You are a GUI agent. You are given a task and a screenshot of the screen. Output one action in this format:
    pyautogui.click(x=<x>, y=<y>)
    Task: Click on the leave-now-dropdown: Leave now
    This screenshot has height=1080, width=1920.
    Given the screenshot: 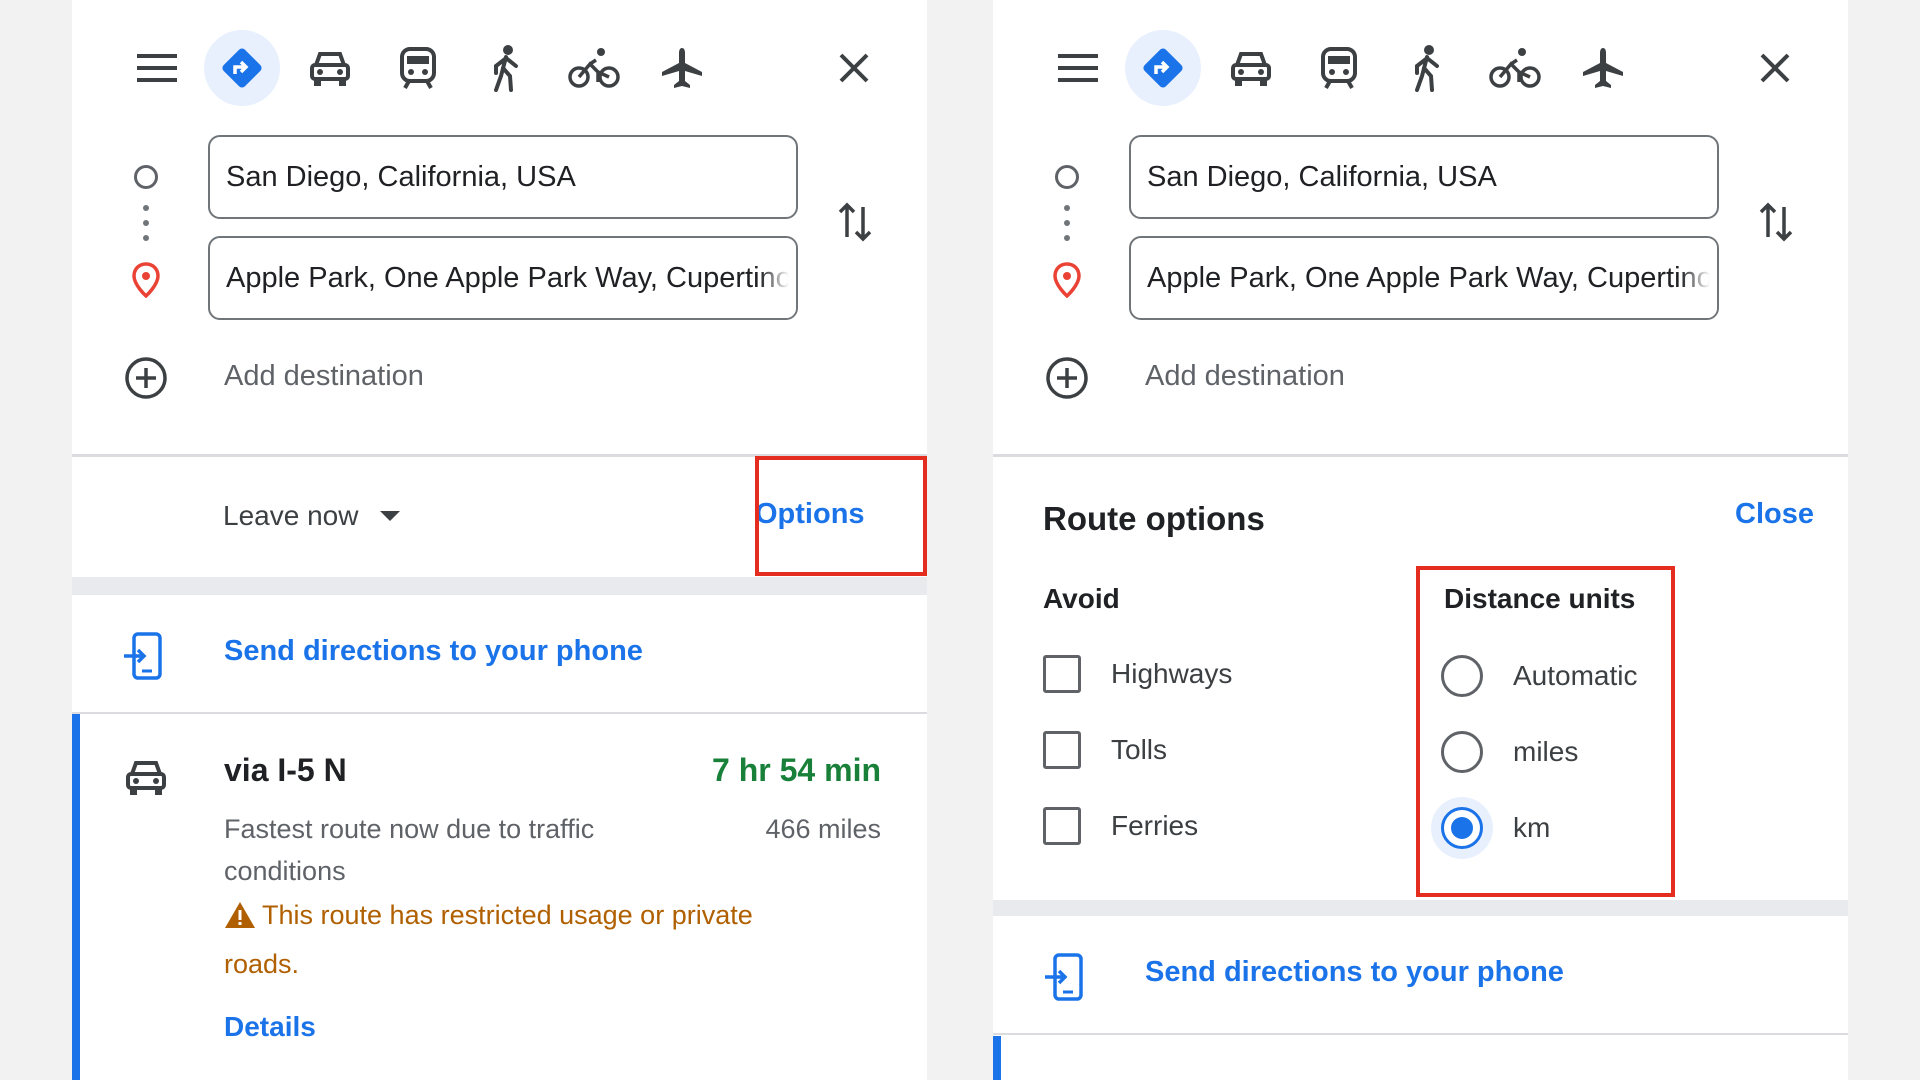 What is the action you would take?
    pyautogui.click(x=312, y=516)
    